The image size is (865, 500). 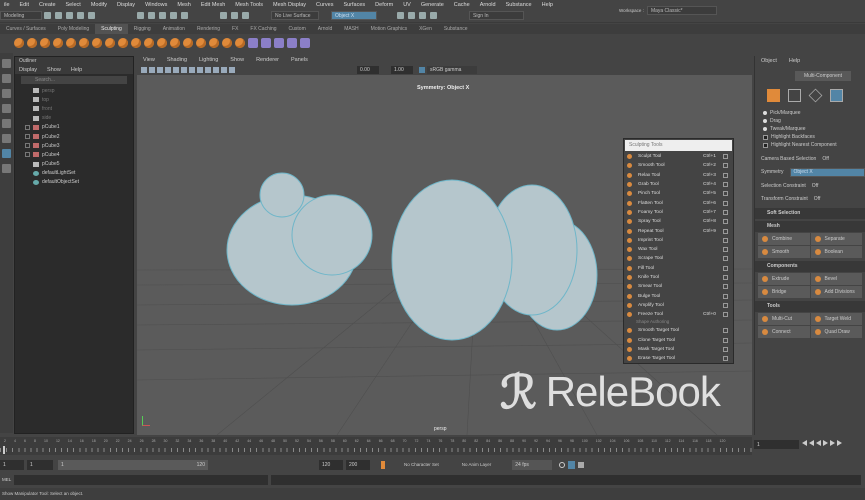 I want to click on play-forward-icon, so click(x=825, y=443).